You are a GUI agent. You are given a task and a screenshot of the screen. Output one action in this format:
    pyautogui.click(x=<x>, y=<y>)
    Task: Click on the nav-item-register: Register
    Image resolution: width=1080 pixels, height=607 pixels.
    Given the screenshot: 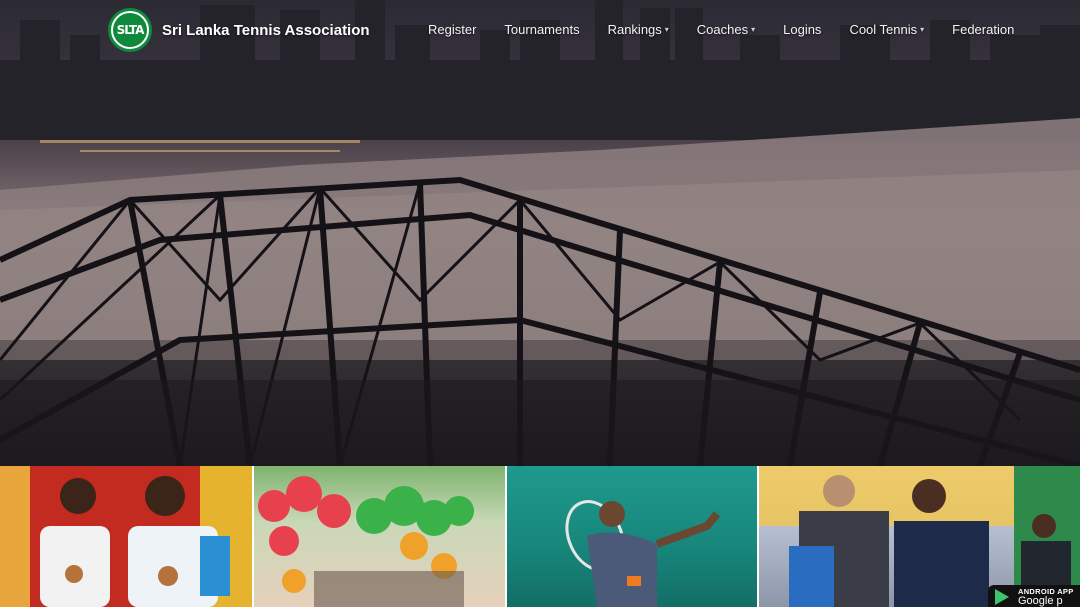 What is the action you would take?
    pyautogui.click(x=452, y=29)
    